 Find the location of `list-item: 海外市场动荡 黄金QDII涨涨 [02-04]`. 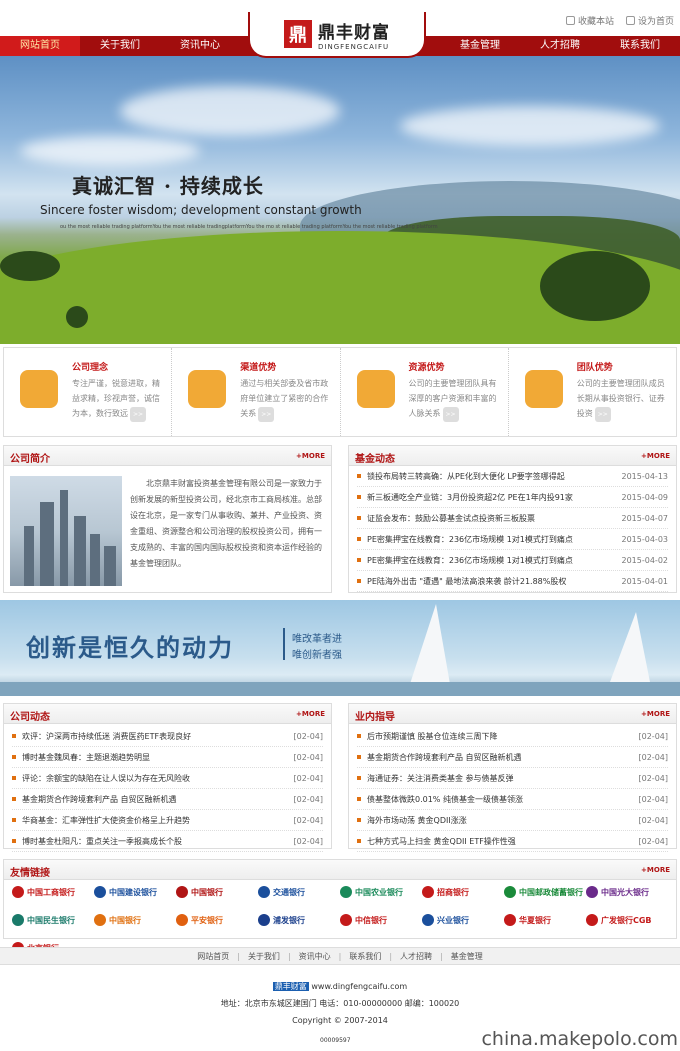

list-item: 海外市场动荡 黄金QDII涨涨 [02-04] is located at coordinates (512, 820).